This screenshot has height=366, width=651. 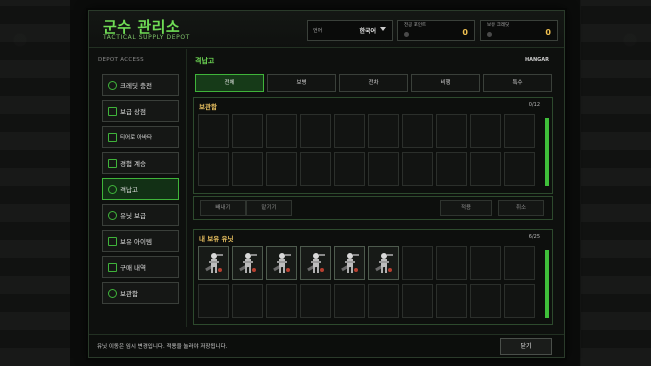 I want to click on sidebar-item-credit-charge: 크레딧 충전, so click(x=140, y=85).